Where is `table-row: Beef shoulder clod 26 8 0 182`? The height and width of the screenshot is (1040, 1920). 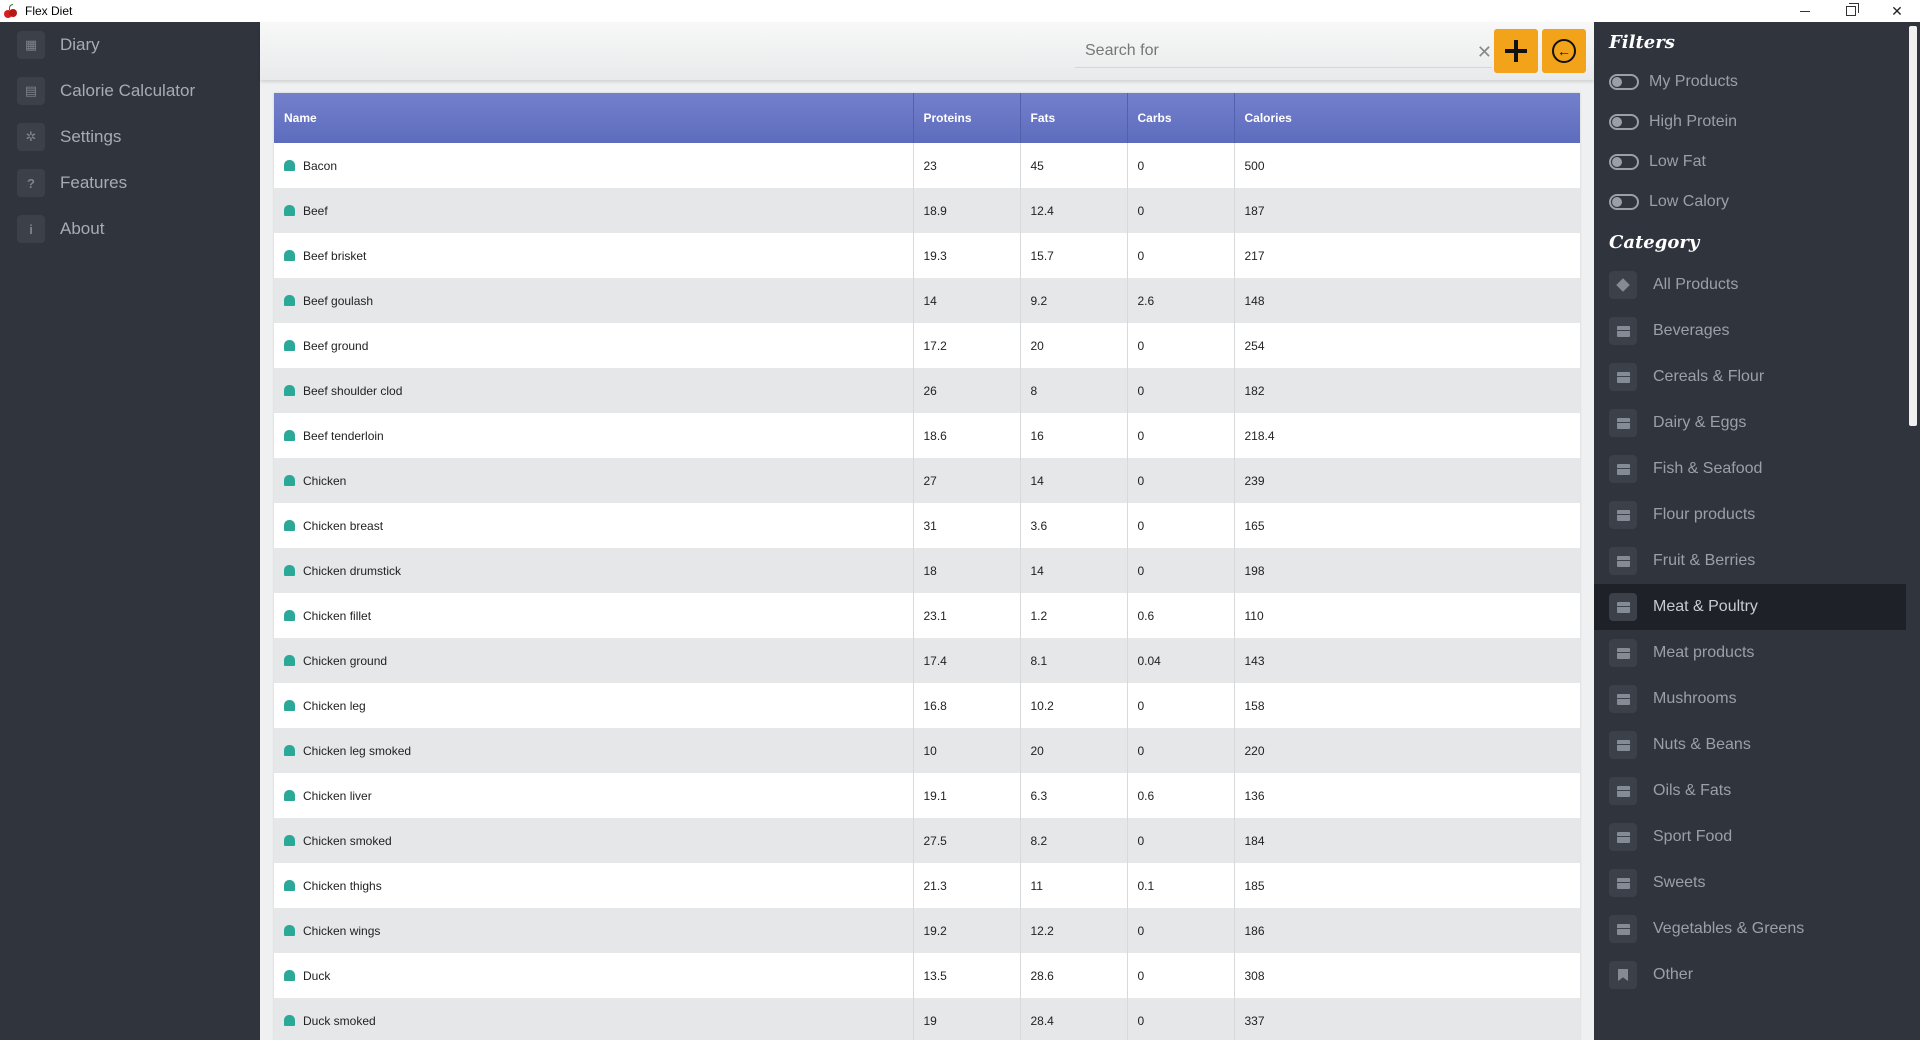
table-row: Beef shoulder clod 26 8 0 182 is located at coordinates (927, 390).